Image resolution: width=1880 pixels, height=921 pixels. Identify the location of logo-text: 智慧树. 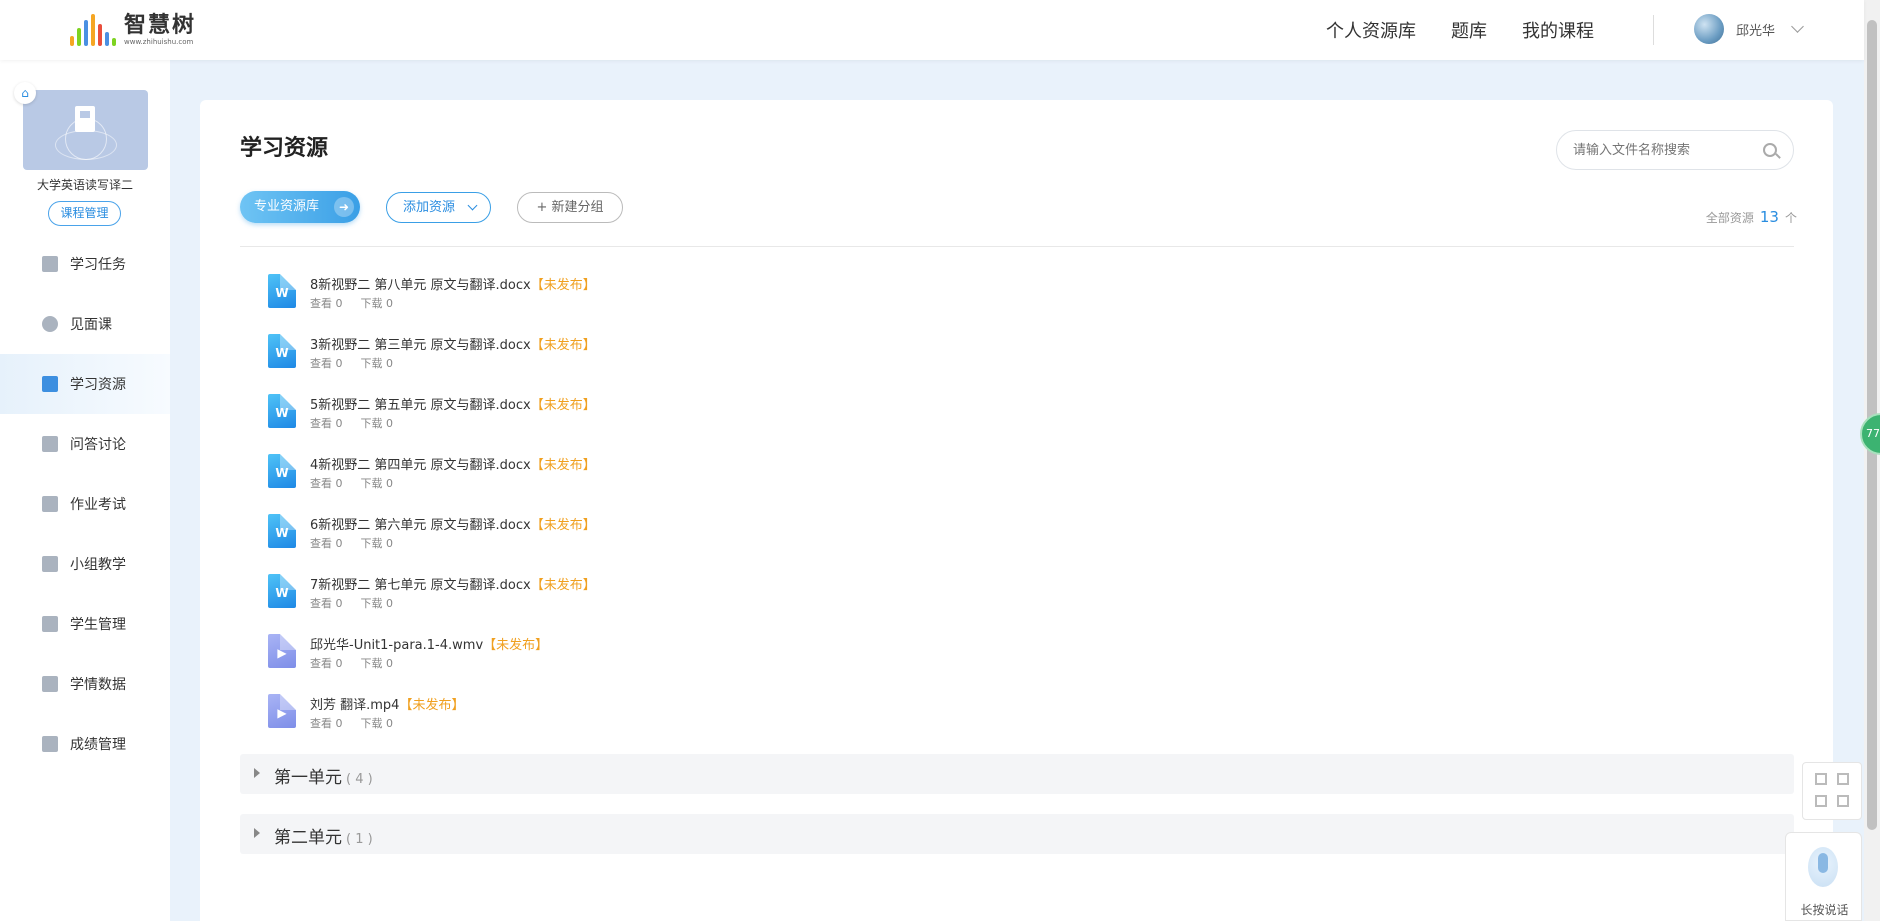
(160, 25).